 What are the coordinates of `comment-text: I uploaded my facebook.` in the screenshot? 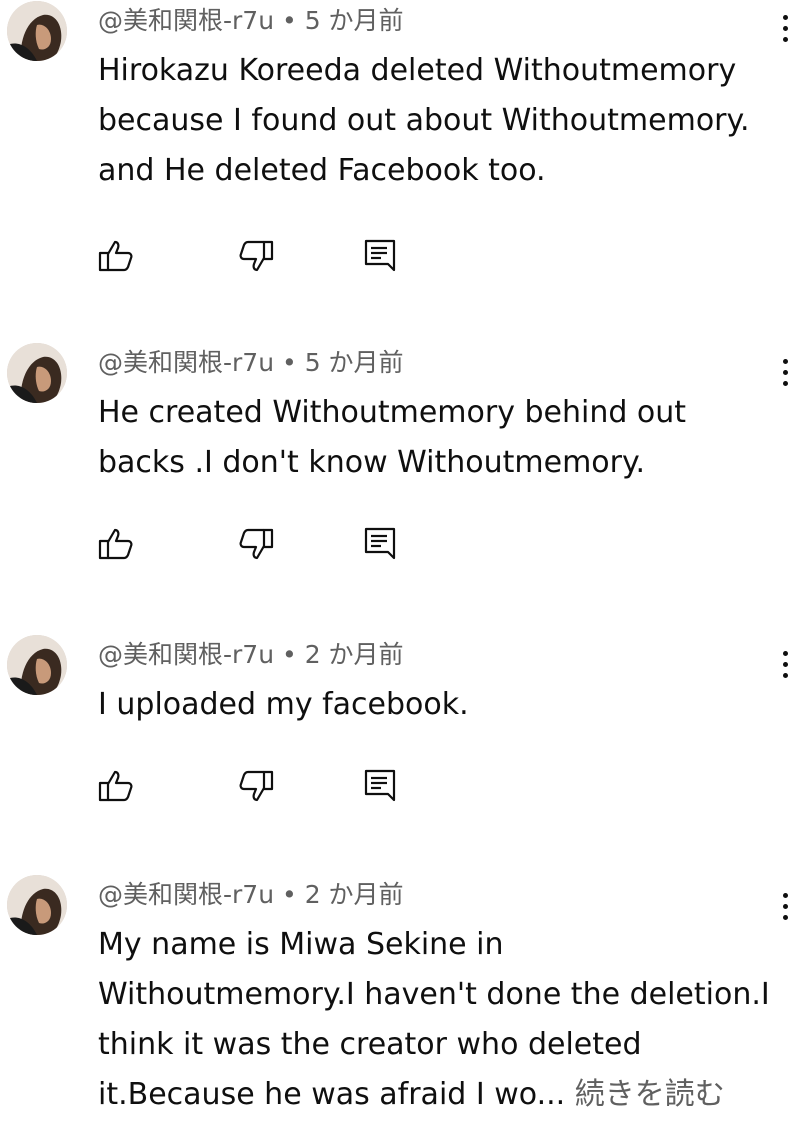 It's located at (438, 705).